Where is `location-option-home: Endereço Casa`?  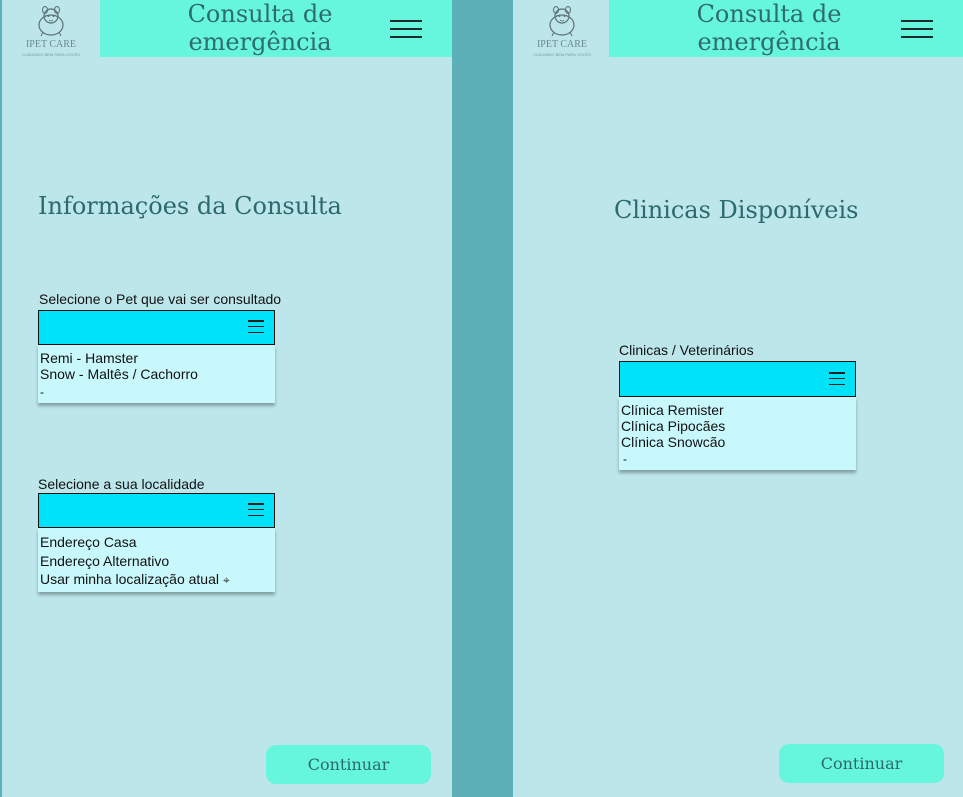
location-option-home: Endereço Casa is located at coordinates (156, 542).